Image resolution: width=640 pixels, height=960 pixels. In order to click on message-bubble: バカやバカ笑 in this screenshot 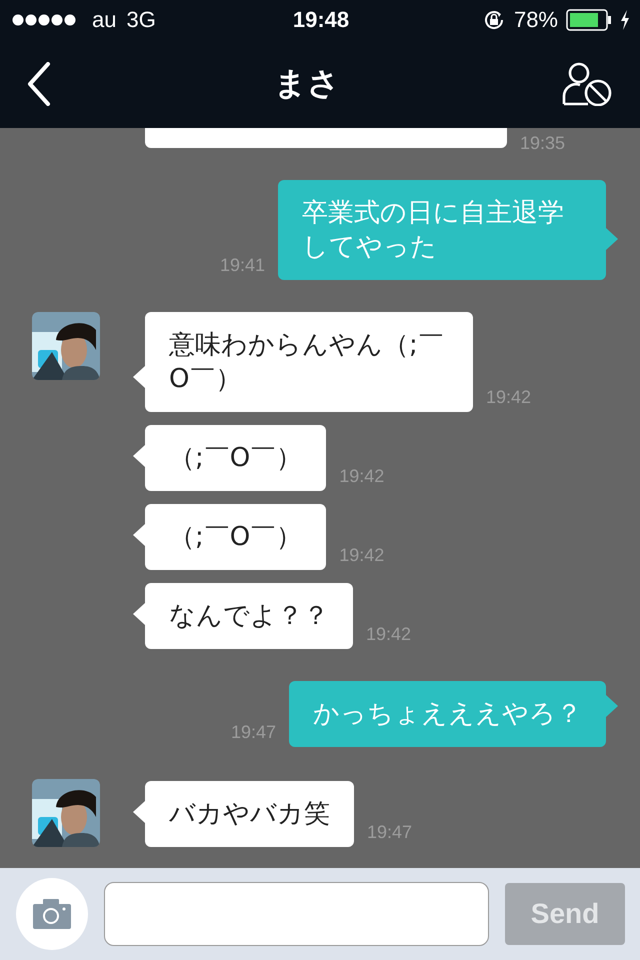, I will do `click(249, 814)`.